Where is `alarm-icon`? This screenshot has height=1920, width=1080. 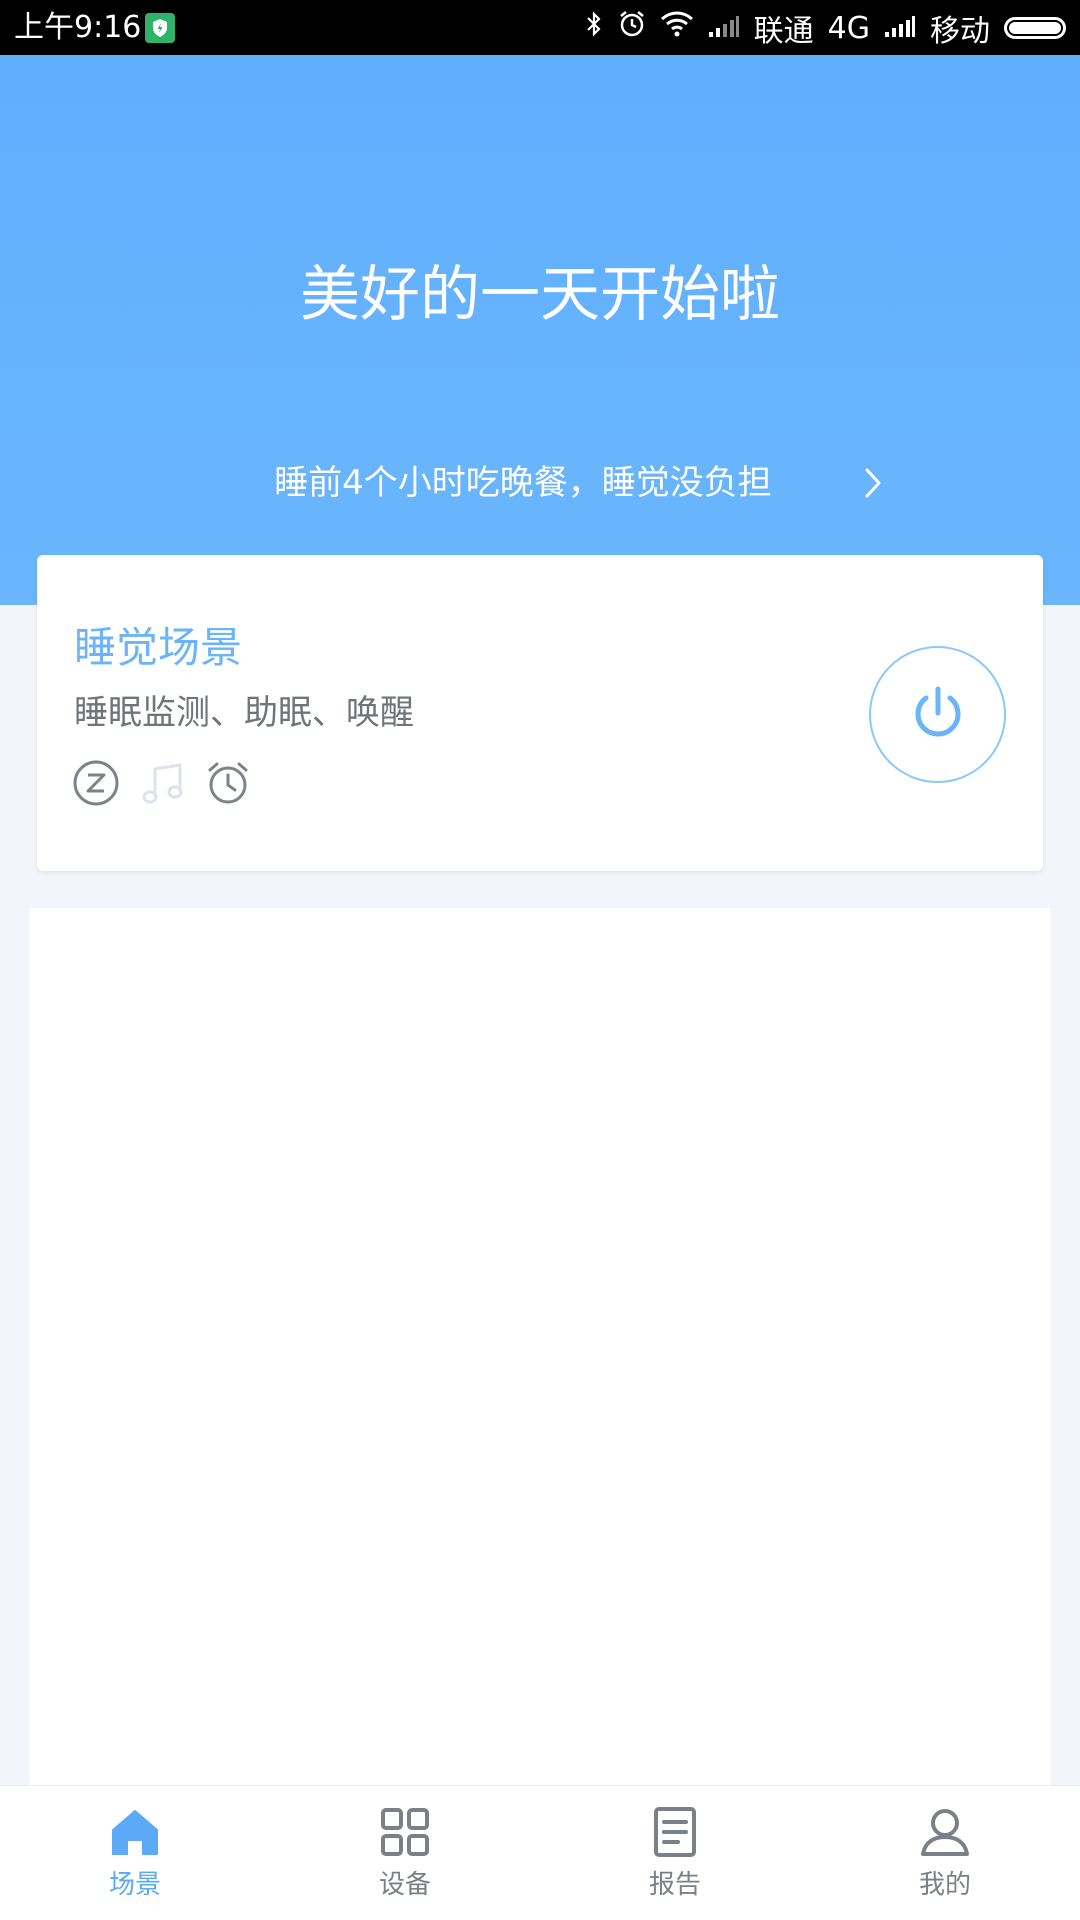
alarm-icon is located at coordinates (632, 28).